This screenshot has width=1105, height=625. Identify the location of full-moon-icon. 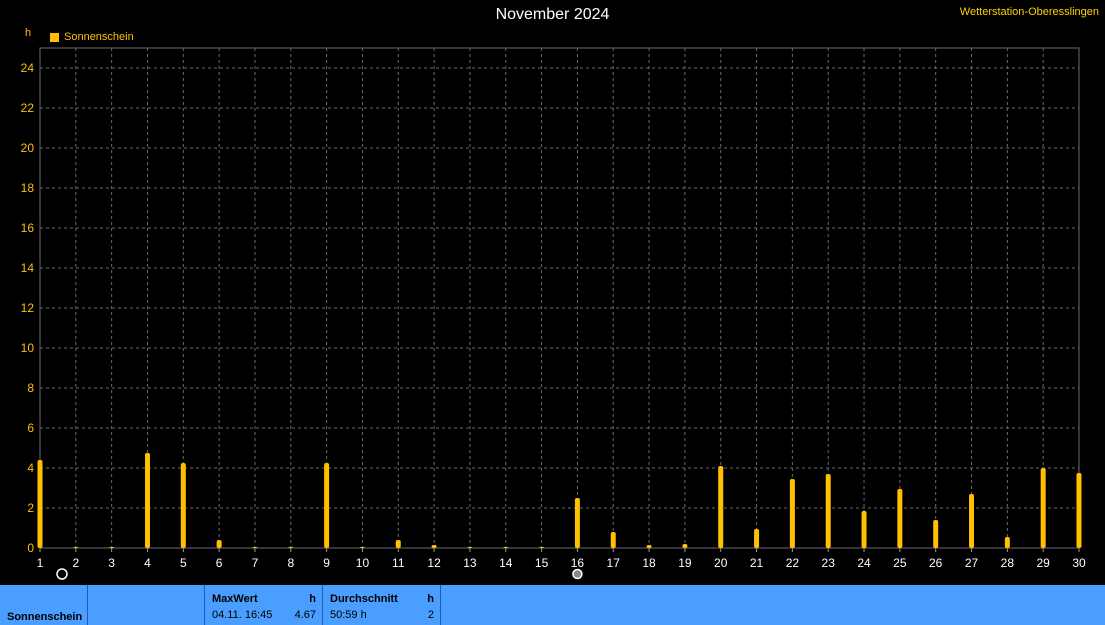
(577, 574).